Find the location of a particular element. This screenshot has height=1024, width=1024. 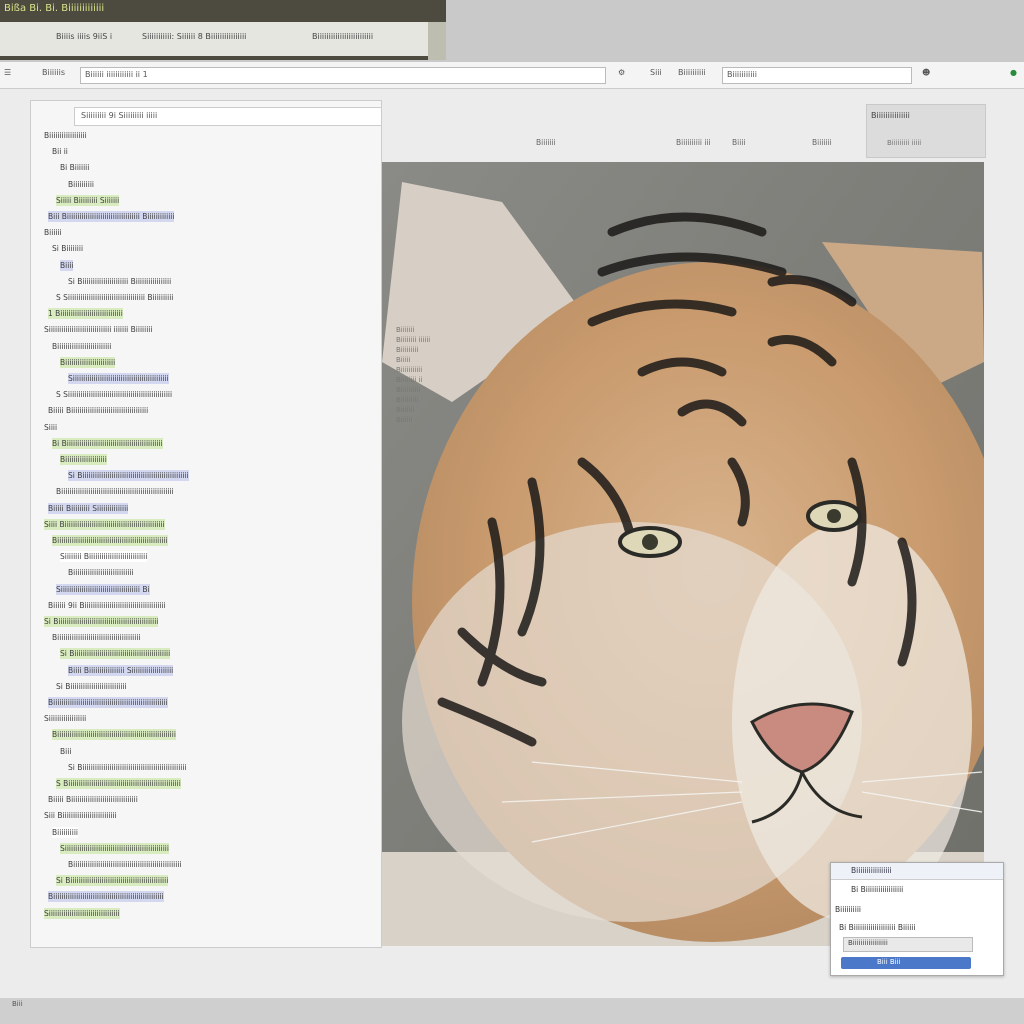

back-button: Biiiiiis is located at coordinates (53, 74).